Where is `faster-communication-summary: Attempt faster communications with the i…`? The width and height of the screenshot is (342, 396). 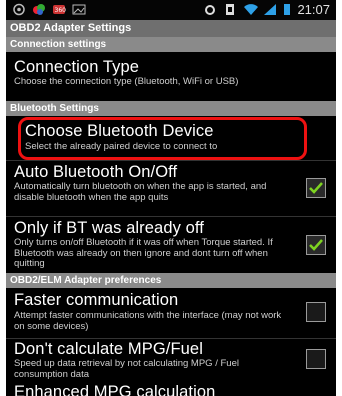 faster-communication-summary: Attempt faster communications with the i… is located at coordinates (148, 321).